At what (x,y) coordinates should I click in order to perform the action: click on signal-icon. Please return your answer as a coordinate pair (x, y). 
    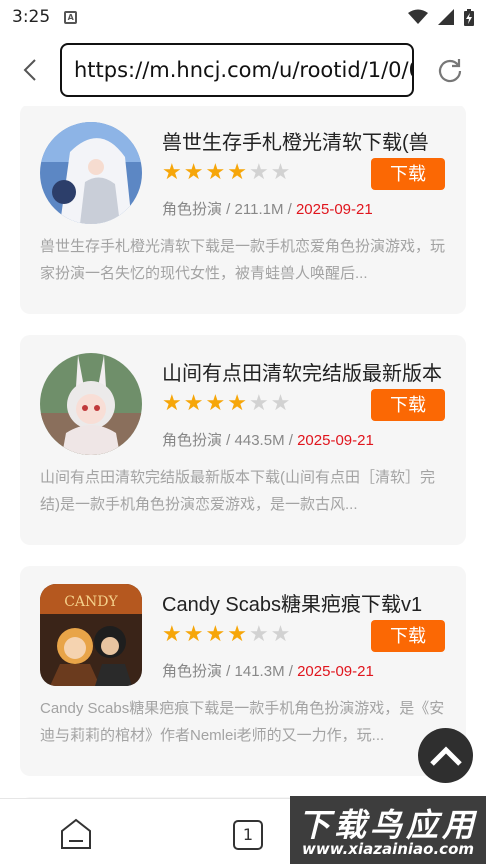
    Looking at the image, I should click on (446, 17).